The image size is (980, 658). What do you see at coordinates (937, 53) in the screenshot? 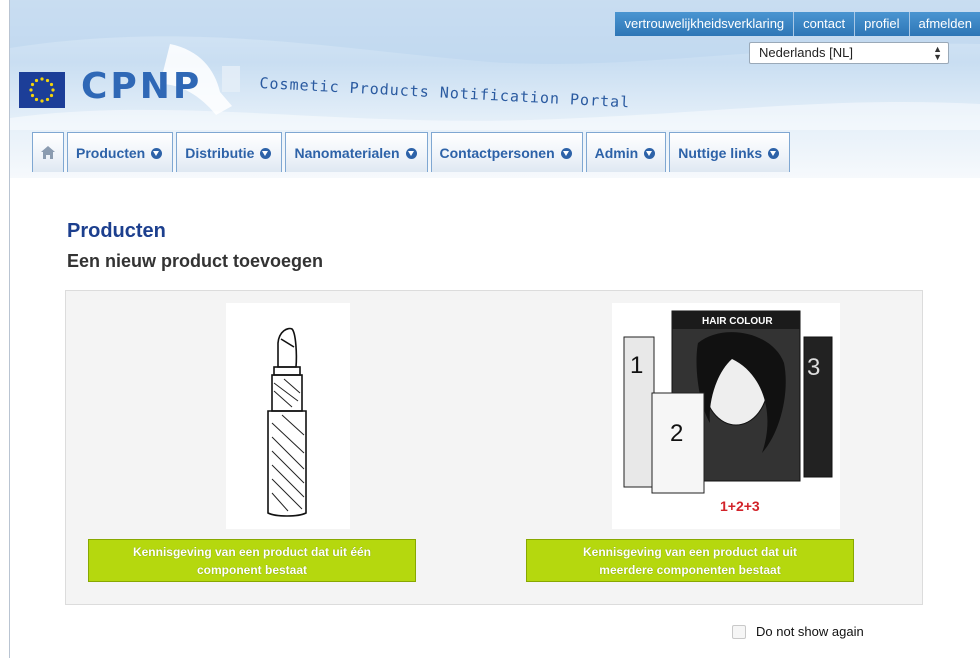
I see `select-arrows-icon: ▲ ▼` at bounding box center [937, 53].